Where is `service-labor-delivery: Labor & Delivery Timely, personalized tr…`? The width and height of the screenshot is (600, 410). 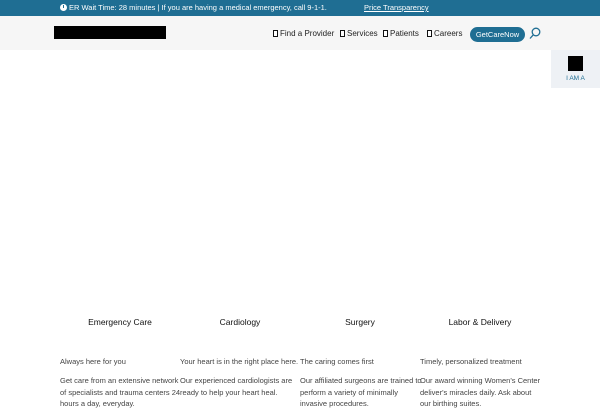 service-labor-delivery: Labor & Delivery Timely, personalized tr… is located at coordinates (480, 362).